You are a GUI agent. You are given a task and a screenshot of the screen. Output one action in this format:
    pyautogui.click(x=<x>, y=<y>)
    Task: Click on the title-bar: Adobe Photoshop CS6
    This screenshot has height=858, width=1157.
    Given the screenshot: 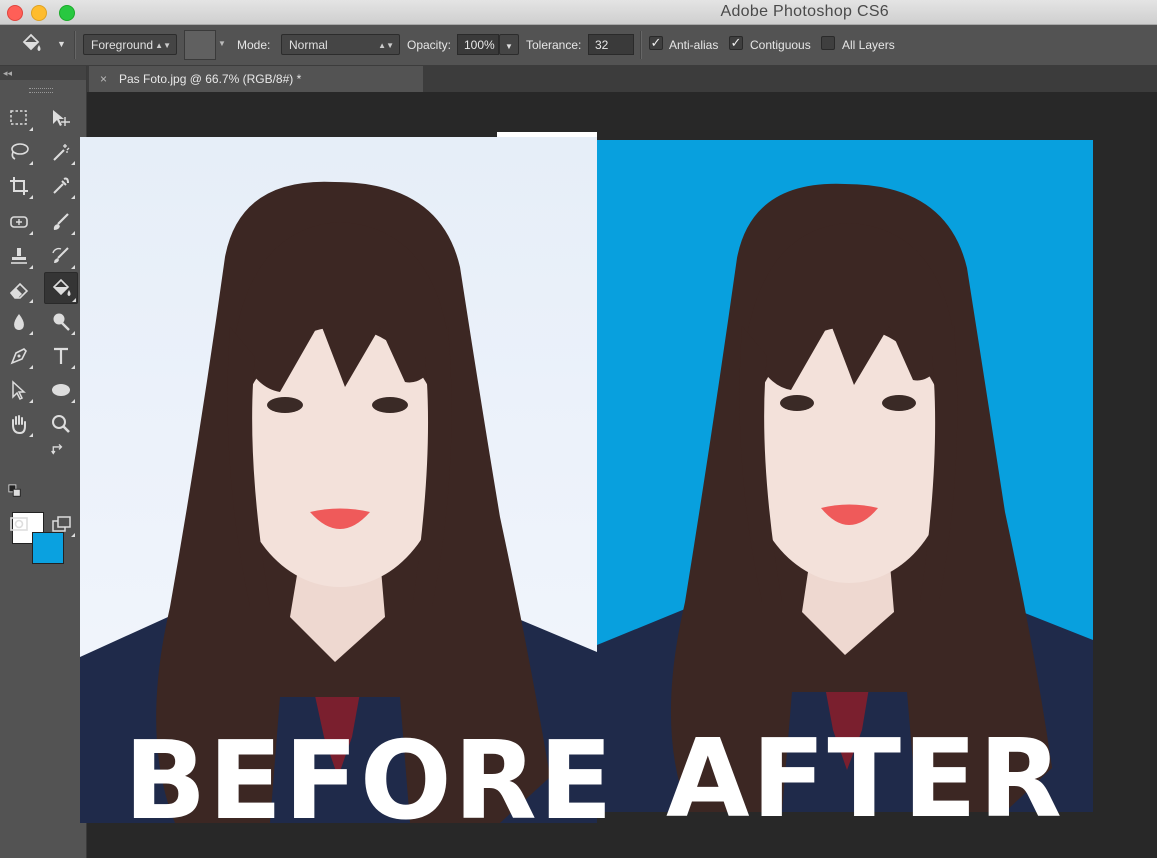 What is the action you would take?
    pyautogui.click(x=578, y=12)
    